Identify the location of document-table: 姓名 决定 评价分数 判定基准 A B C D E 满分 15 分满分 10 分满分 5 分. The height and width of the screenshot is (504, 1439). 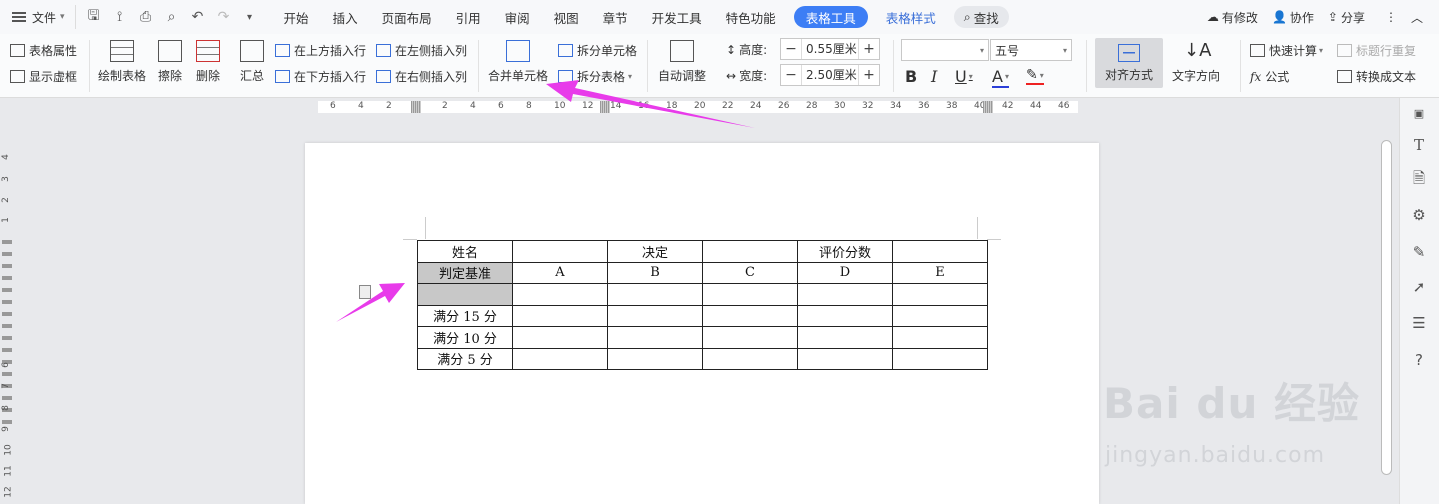
(702, 305).